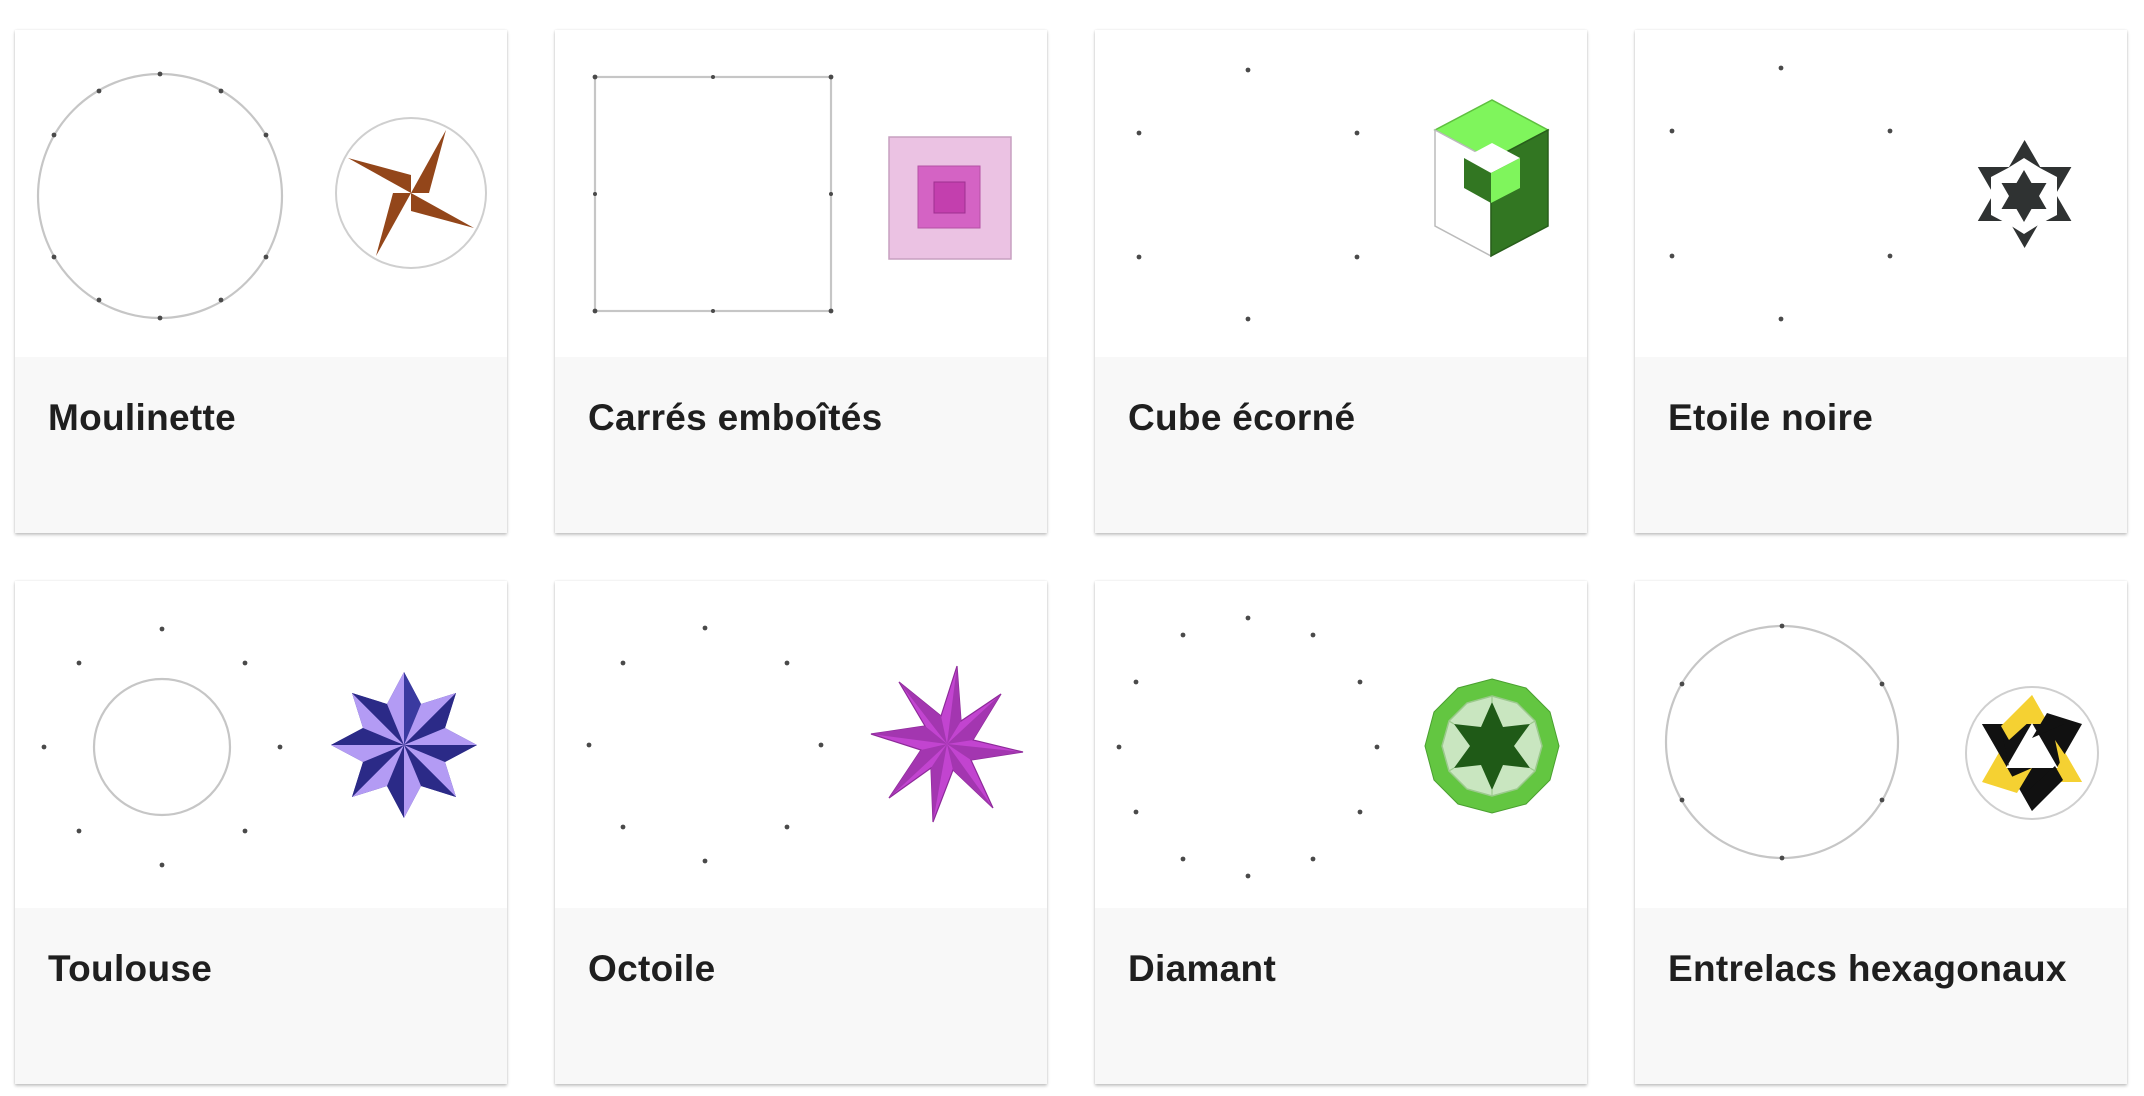 This screenshot has height=1096, width=2144. What do you see at coordinates (261, 996) in the screenshot?
I see `card-footer: Toulouse` at bounding box center [261, 996].